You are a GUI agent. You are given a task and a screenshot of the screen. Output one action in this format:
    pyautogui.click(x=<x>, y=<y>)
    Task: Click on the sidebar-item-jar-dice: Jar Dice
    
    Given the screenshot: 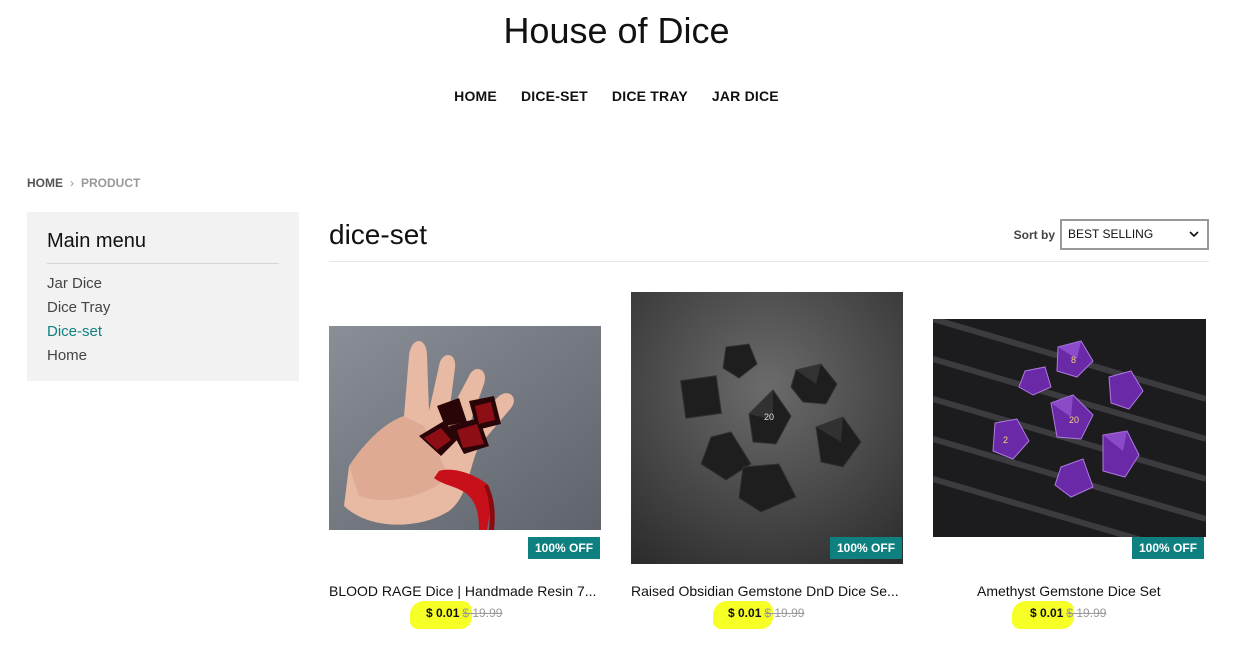 What is the action you would take?
    pyautogui.click(x=163, y=284)
    